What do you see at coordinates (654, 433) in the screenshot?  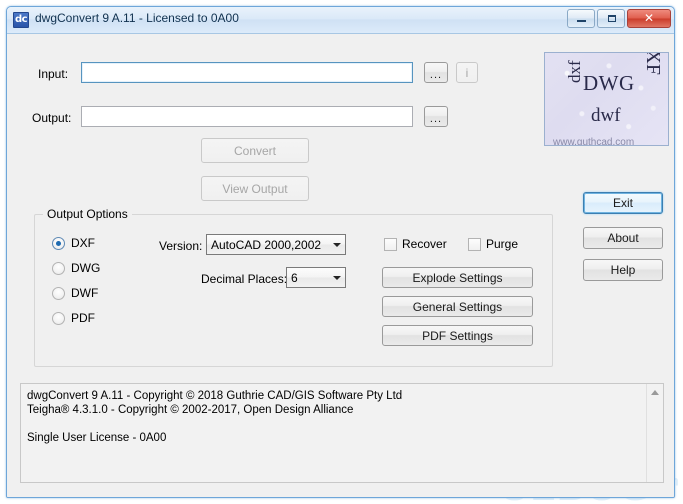 I see `log-scrollbar` at bounding box center [654, 433].